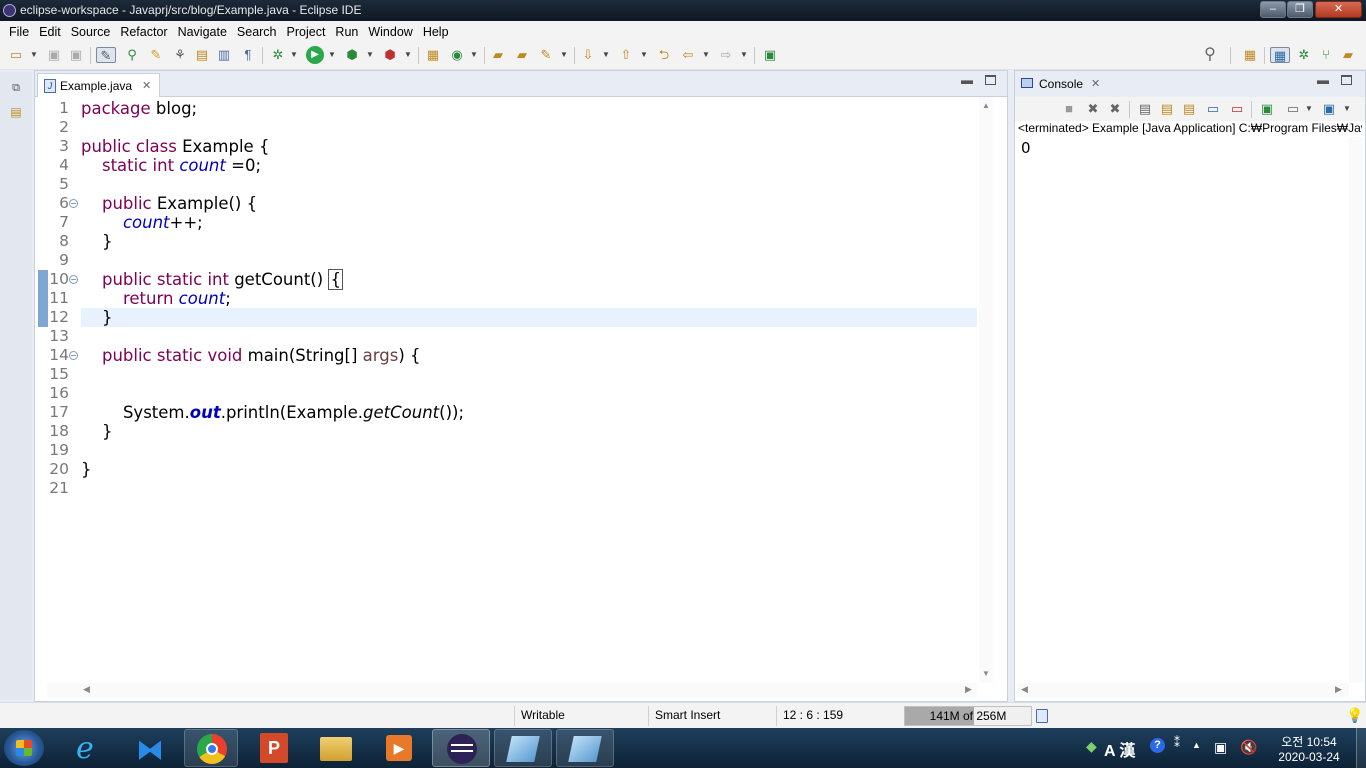 This screenshot has width=1366, height=768. What do you see at coordinates (346, 32) in the screenshot?
I see `menu-run: Run` at bounding box center [346, 32].